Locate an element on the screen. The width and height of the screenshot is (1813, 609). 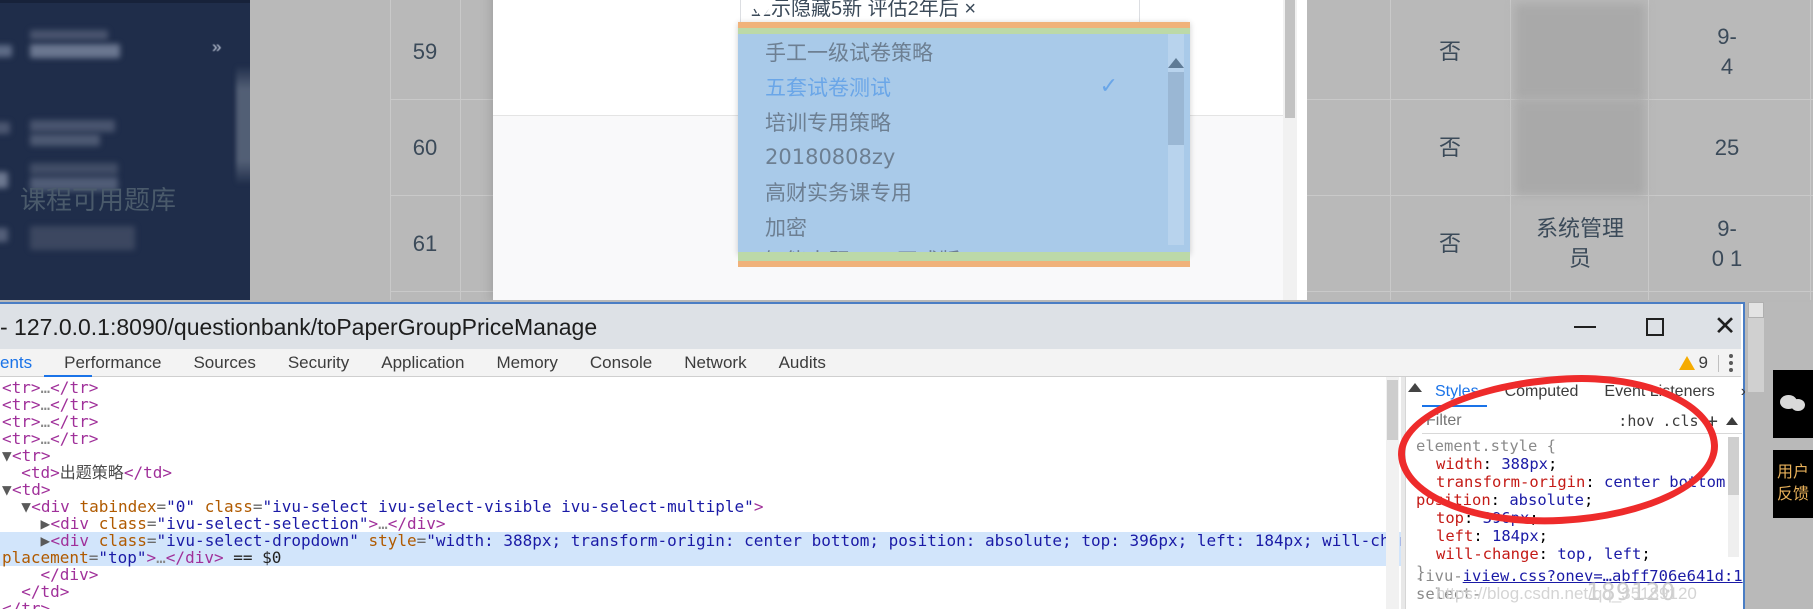
dom-line: <td>出题策略</td> is located at coordinates (700, 472).